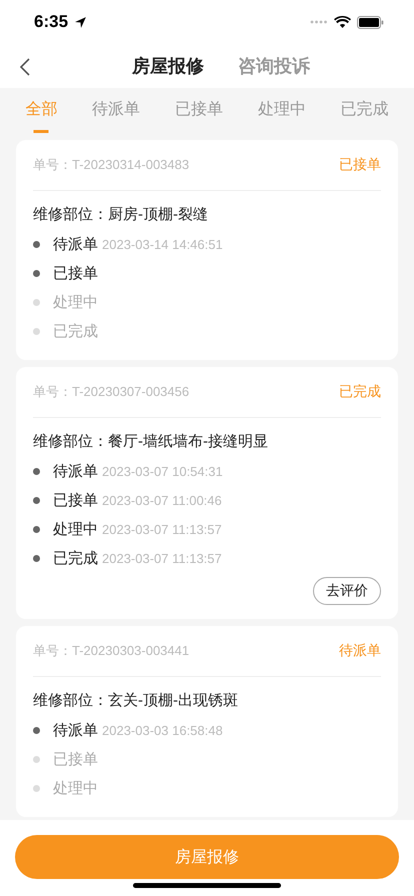 This screenshot has width=414, height=896. Describe the element at coordinates (282, 112) in the screenshot. I see `filter-tab: 处理中` at that location.